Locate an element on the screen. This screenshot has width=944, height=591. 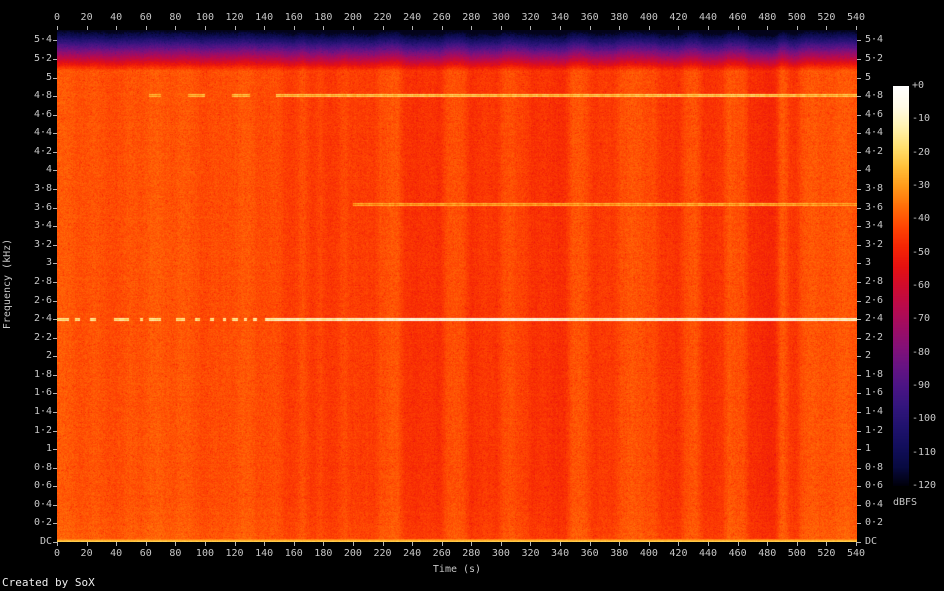
y-tick-label-right: 5·4 is located at coordinates (874, 40).